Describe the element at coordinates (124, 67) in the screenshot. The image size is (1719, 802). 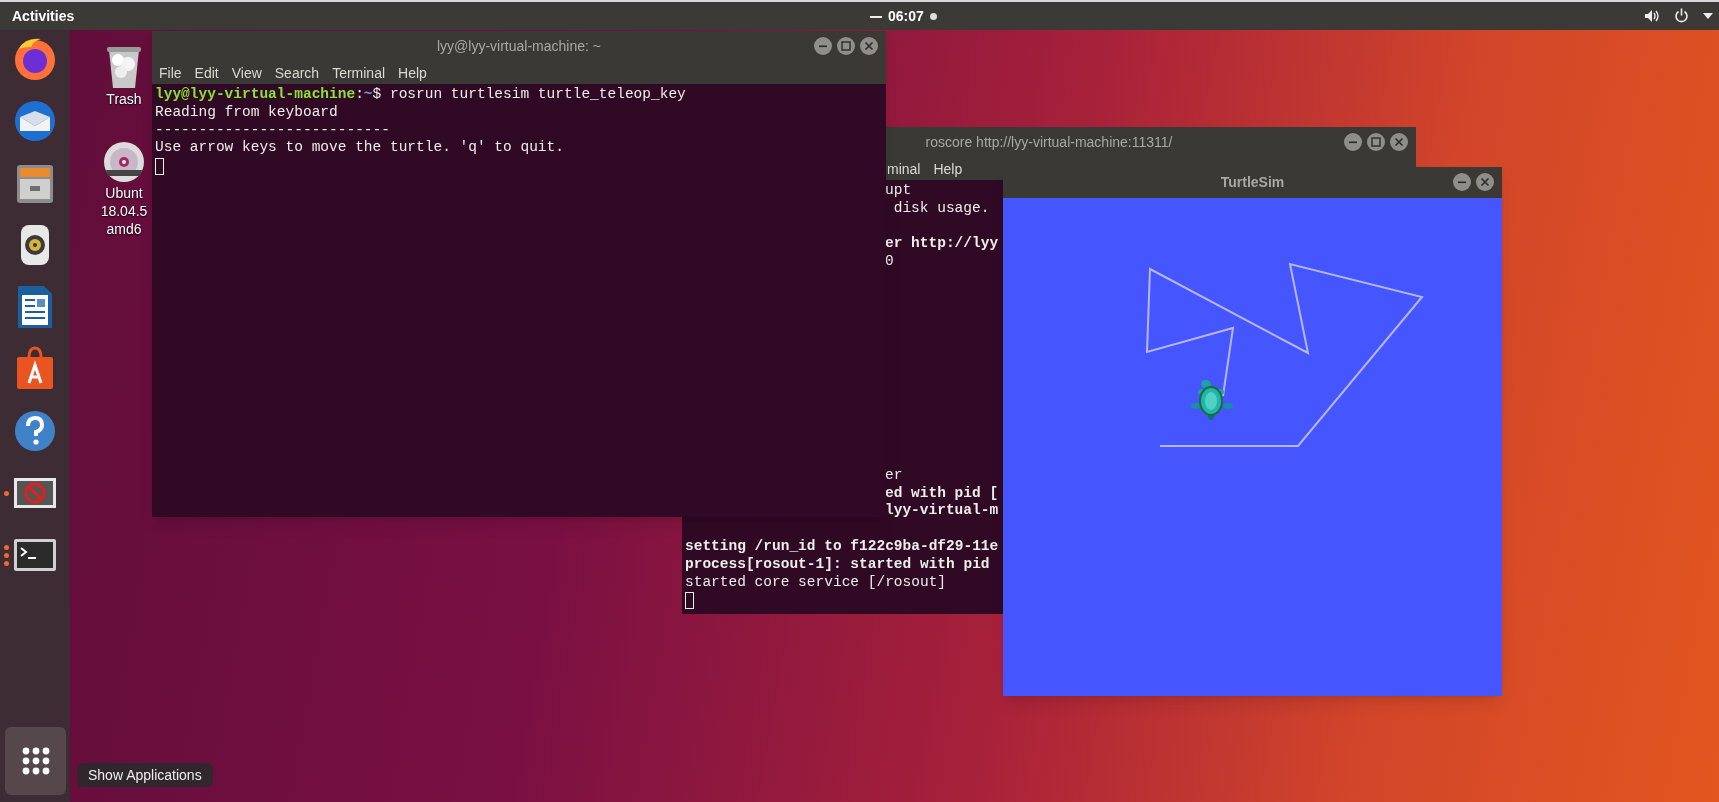
I see `trash-icon` at that location.